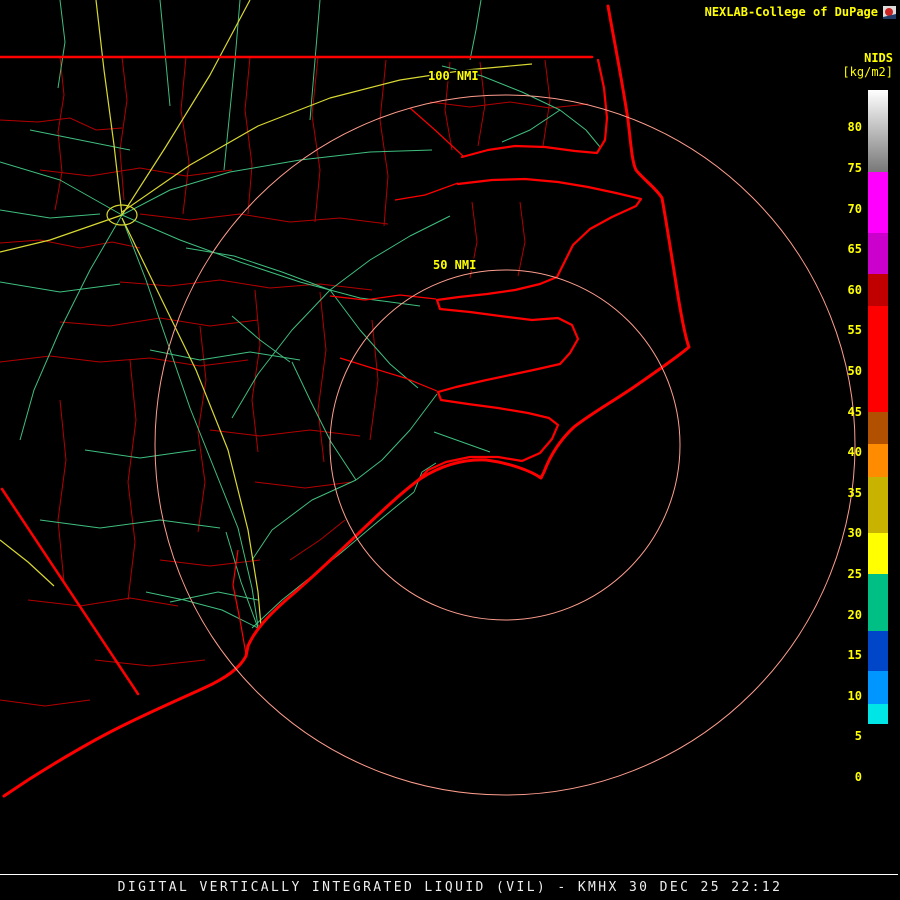 The image size is (900, 900). I want to click on header: NEXLAB-College of DuPage, so click(800, 12).